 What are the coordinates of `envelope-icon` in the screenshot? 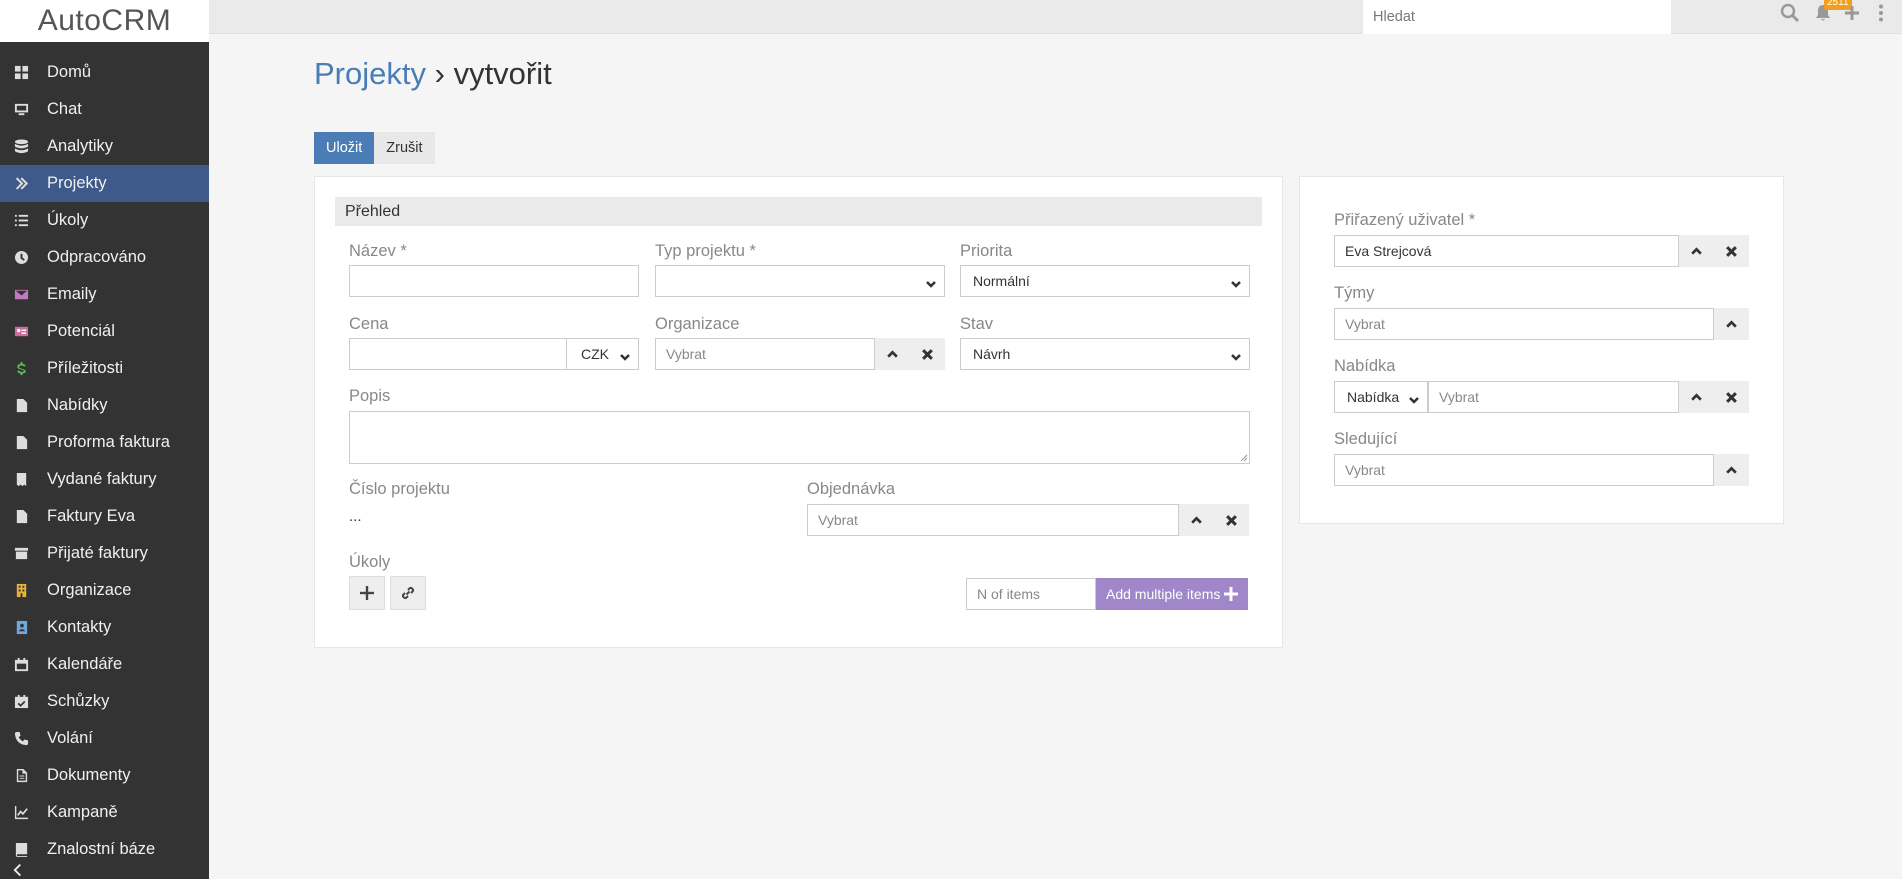 It's located at (21, 295).